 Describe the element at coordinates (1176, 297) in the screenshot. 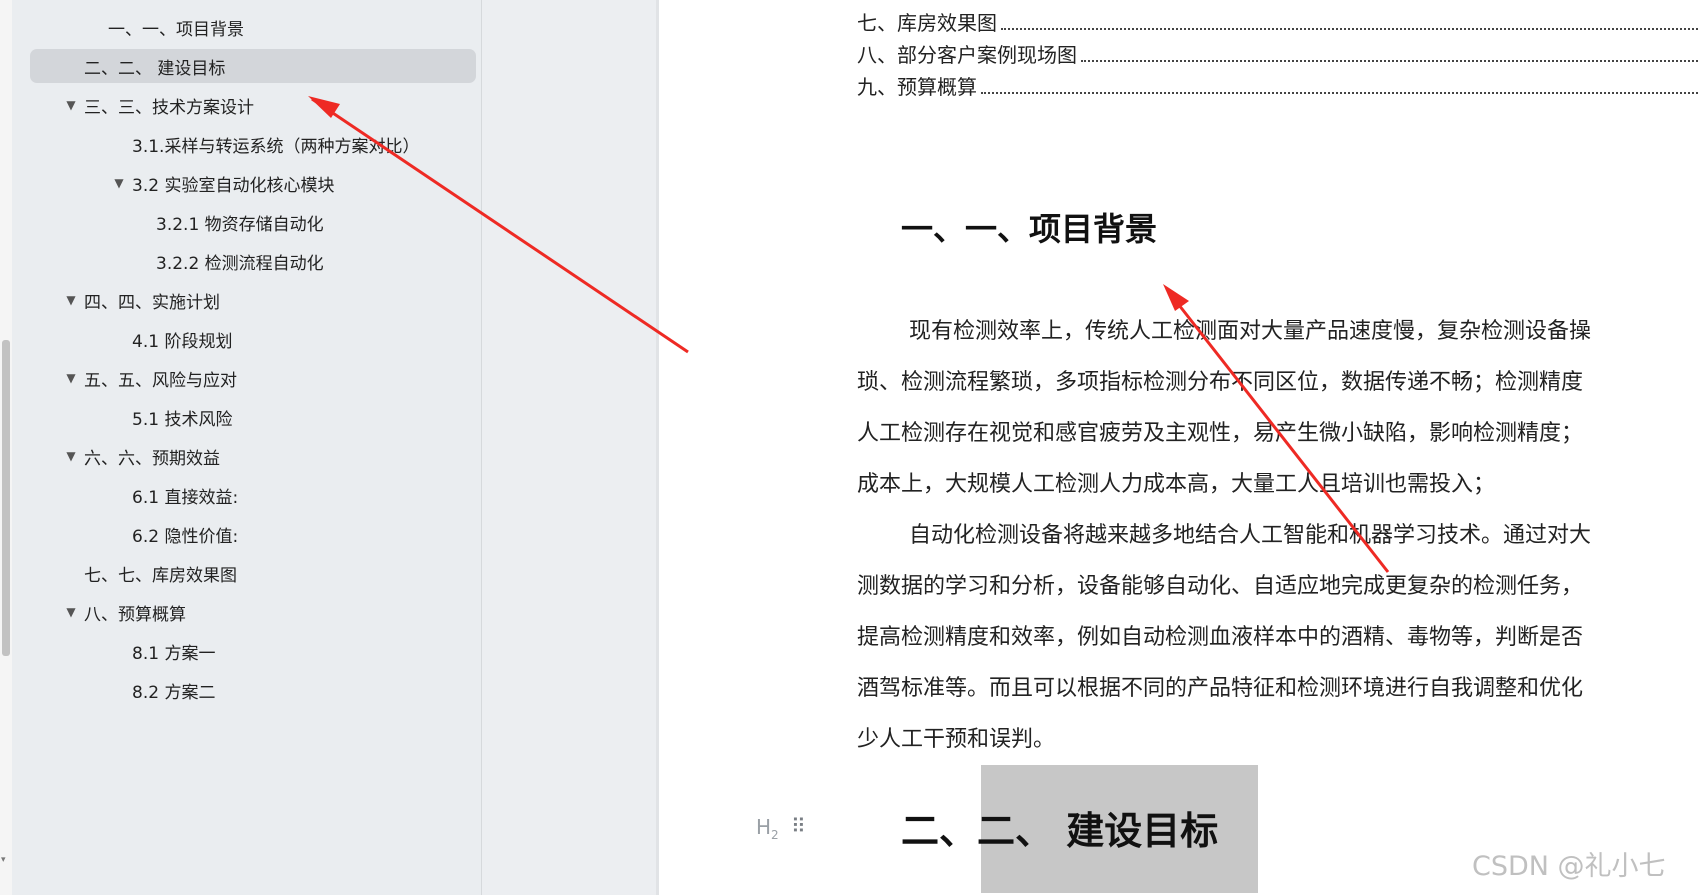

I see `arrow-head` at that location.